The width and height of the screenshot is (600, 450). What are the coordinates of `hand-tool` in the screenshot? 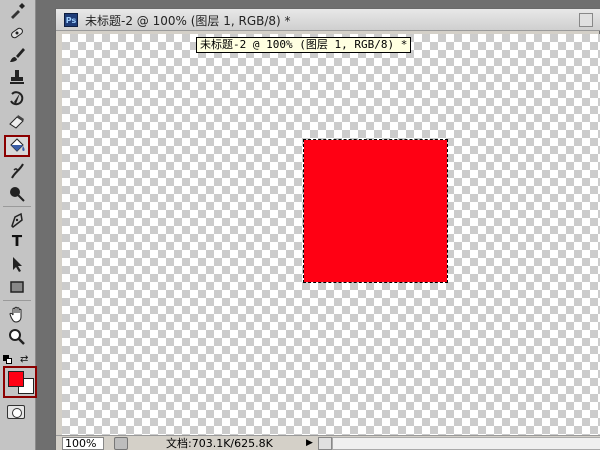 It's located at (17, 314).